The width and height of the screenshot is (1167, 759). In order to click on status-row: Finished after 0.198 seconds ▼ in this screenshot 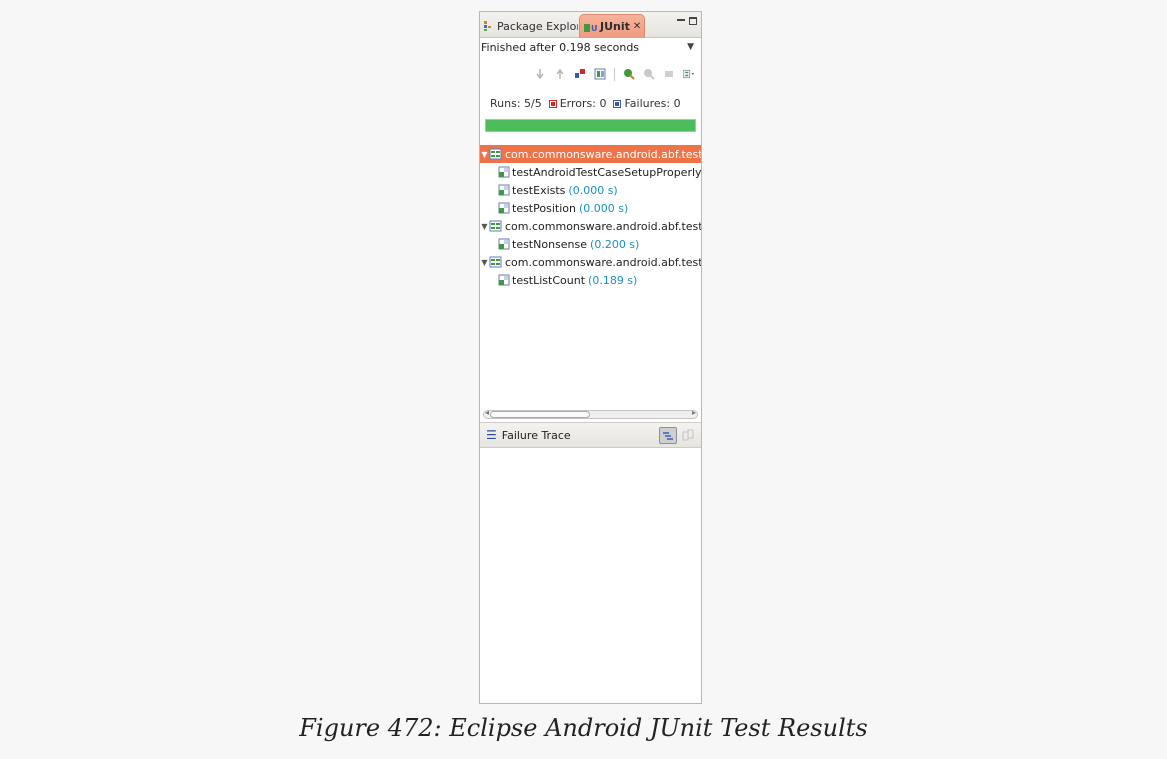, I will do `click(590, 47)`.